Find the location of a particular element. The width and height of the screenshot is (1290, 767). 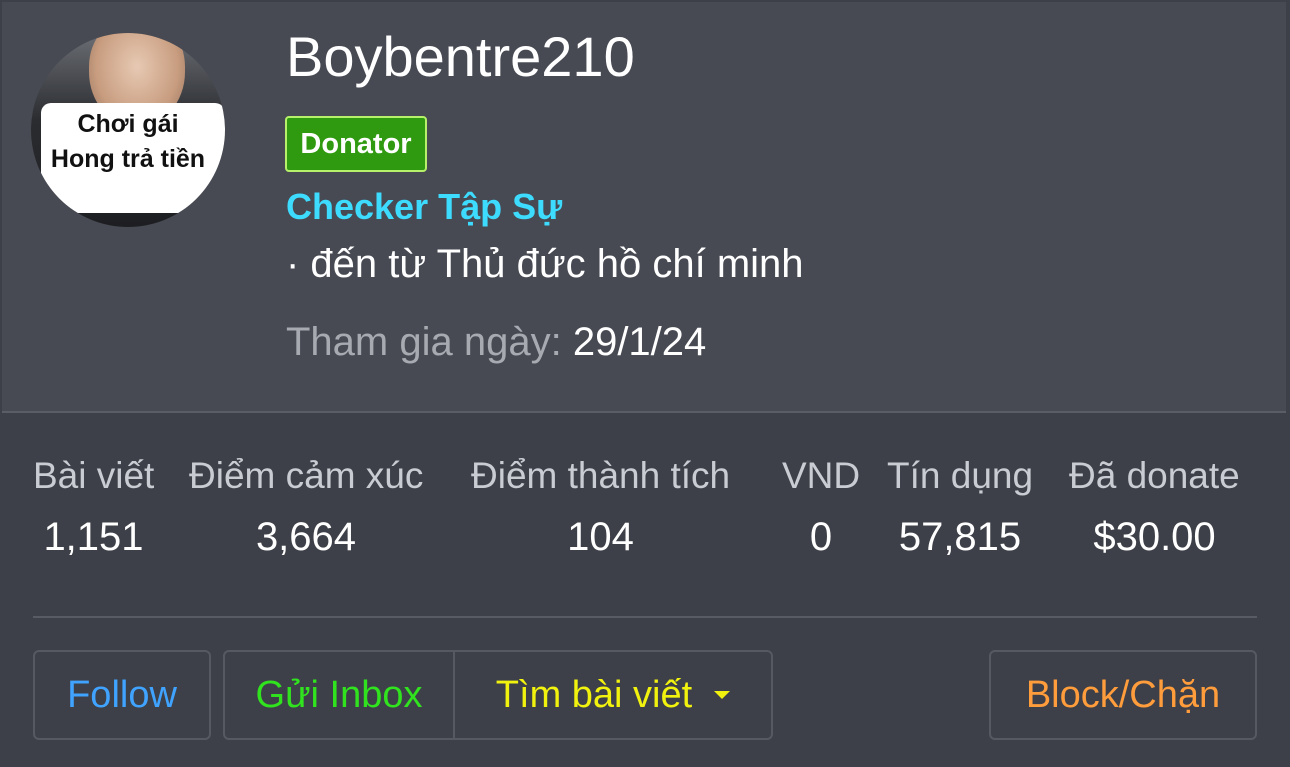

stat-value: $30.00 is located at coordinates (1154, 537).